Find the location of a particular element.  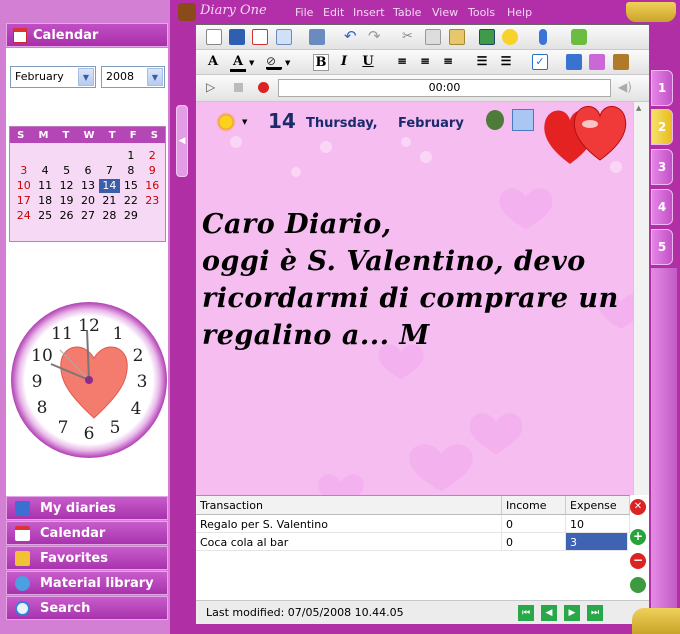

calendar-day: 8 is located at coordinates (130, 171).